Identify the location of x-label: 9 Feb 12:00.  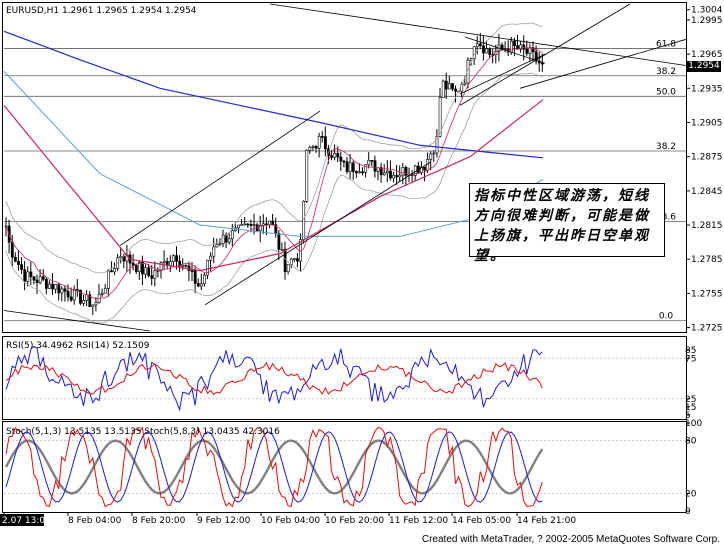
(224, 521).